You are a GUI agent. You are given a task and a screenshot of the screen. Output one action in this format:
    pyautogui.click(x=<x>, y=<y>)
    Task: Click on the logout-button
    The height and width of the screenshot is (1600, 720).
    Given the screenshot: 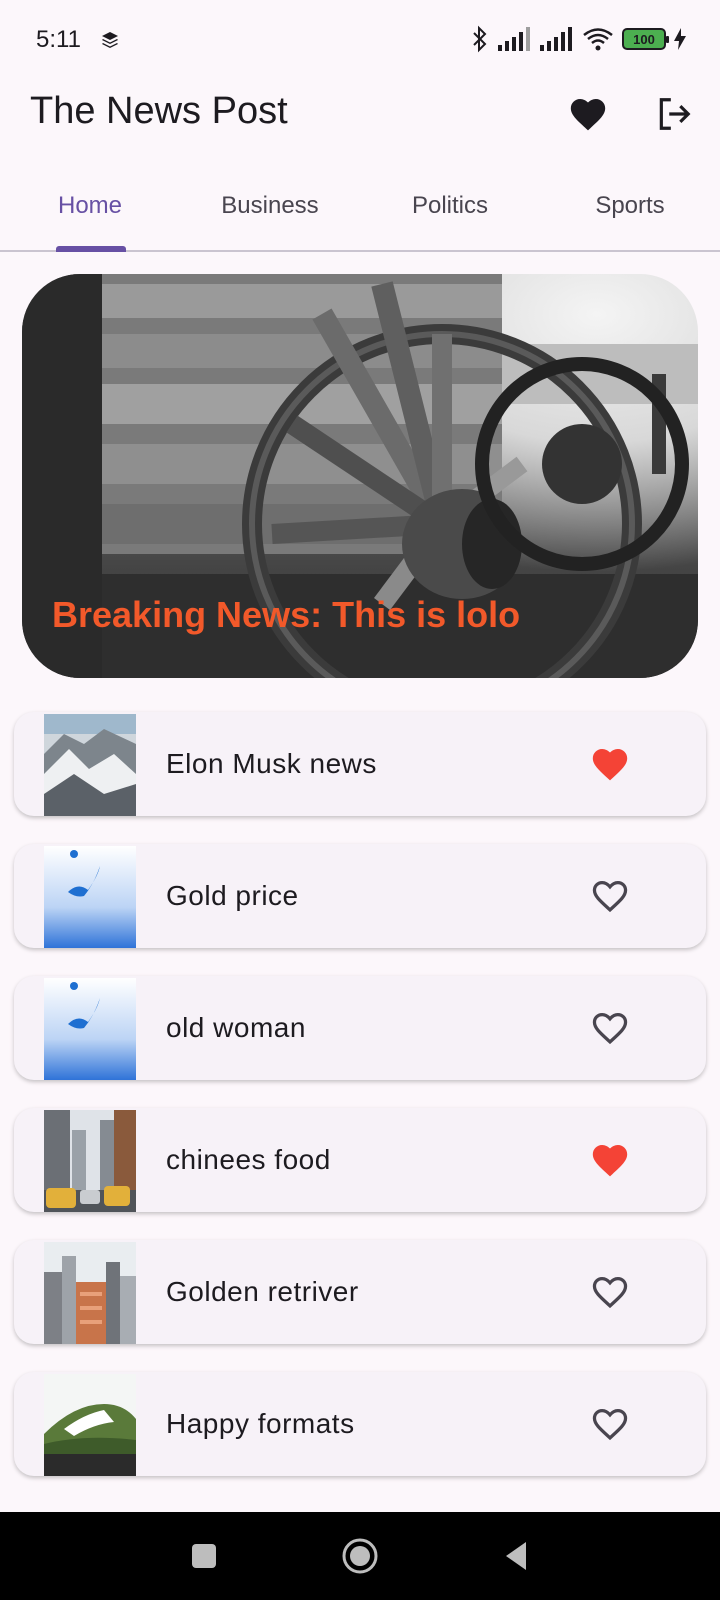 What is the action you would take?
    pyautogui.click(x=674, y=114)
    